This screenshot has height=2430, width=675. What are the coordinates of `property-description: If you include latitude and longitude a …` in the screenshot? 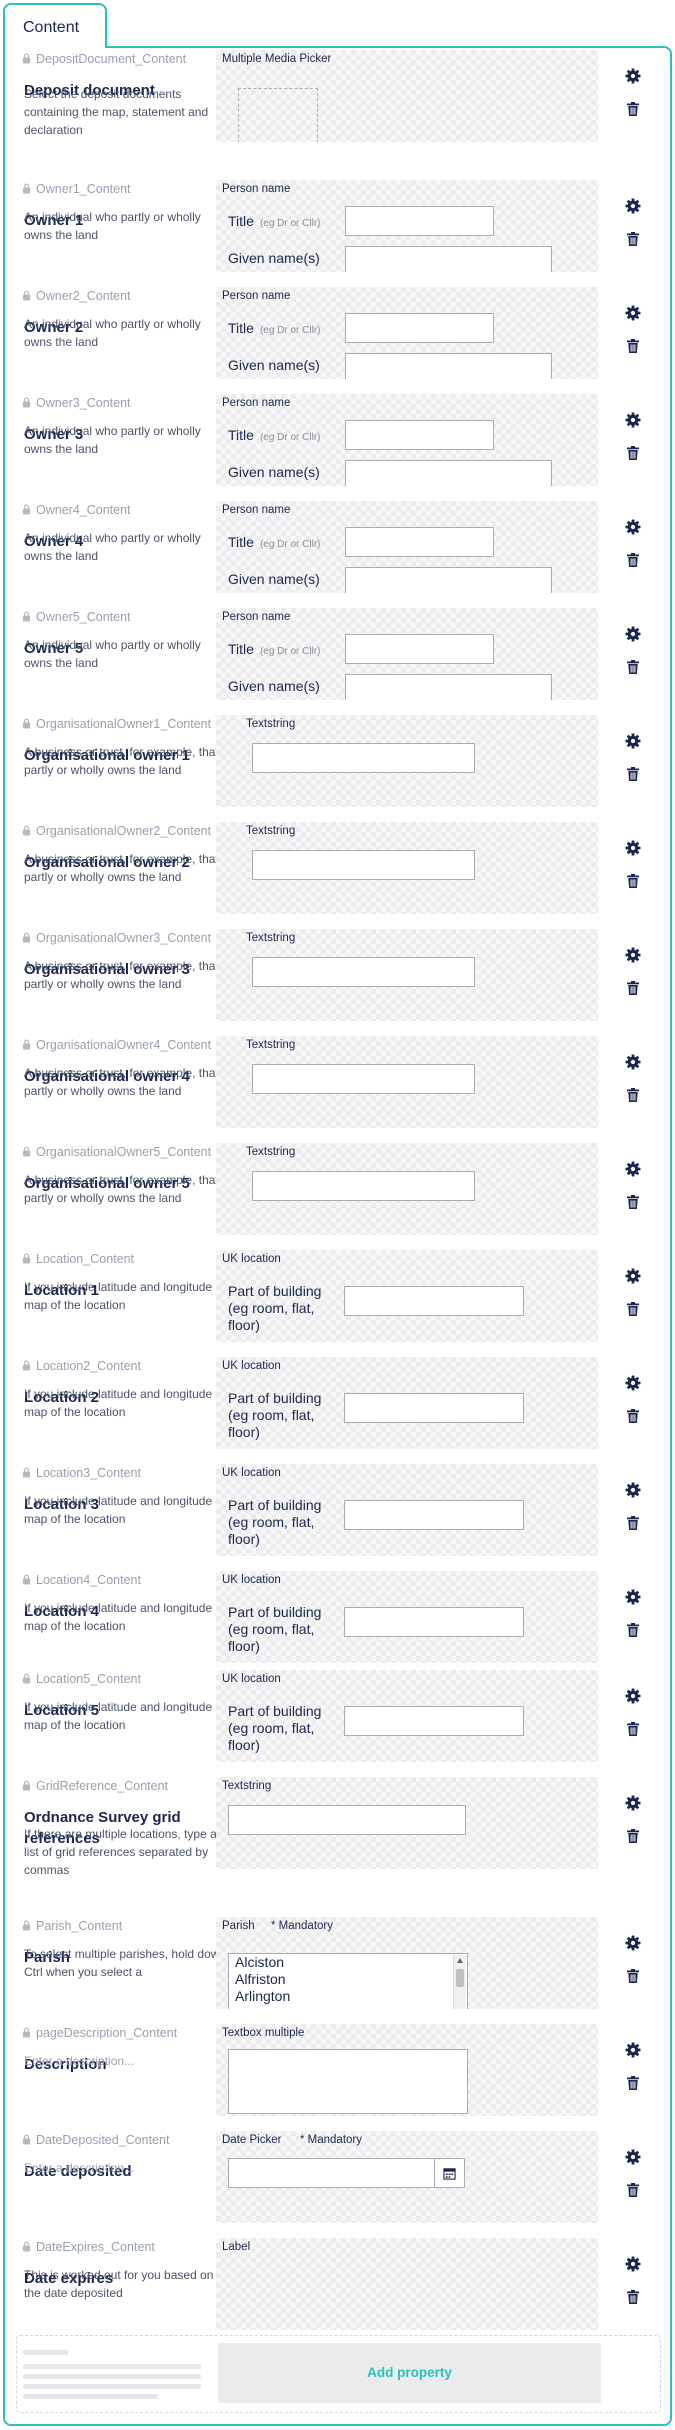 It's located at (123, 1403).